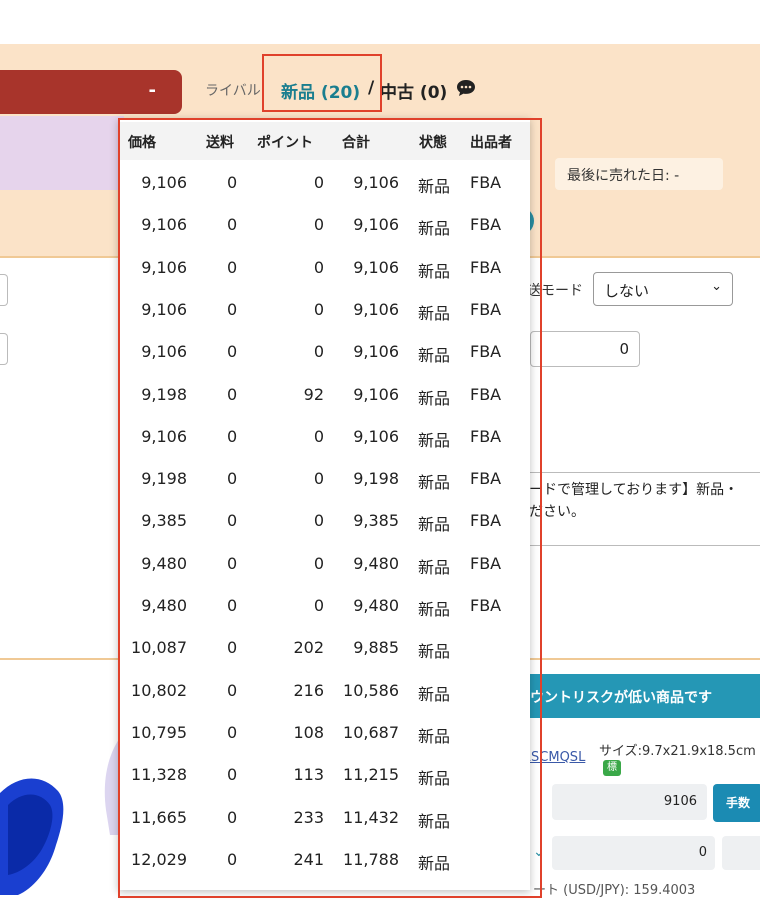 This screenshot has width=760, height=900. I want to click on asin-link: RSCMQSL, so click(553, 757).